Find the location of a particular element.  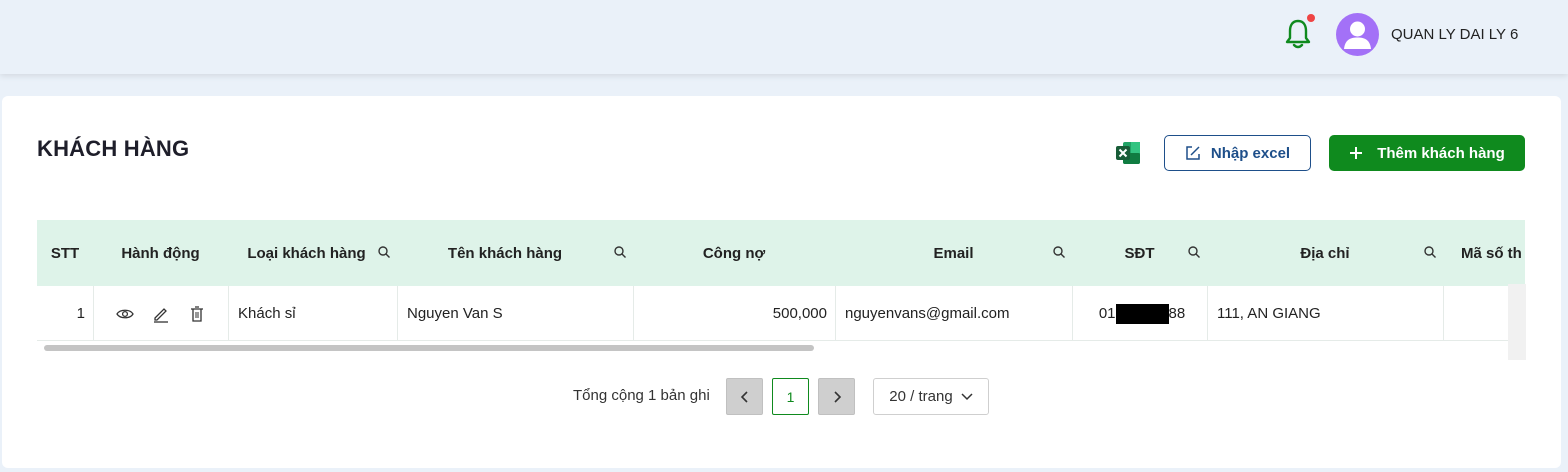

horizontal-scrollbar is located at coordinates (781, 346).